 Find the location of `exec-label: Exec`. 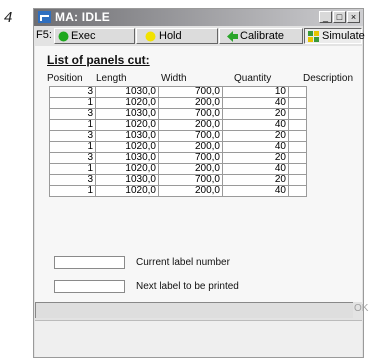

exec-label: Exec is located at coordinates (83, 36).